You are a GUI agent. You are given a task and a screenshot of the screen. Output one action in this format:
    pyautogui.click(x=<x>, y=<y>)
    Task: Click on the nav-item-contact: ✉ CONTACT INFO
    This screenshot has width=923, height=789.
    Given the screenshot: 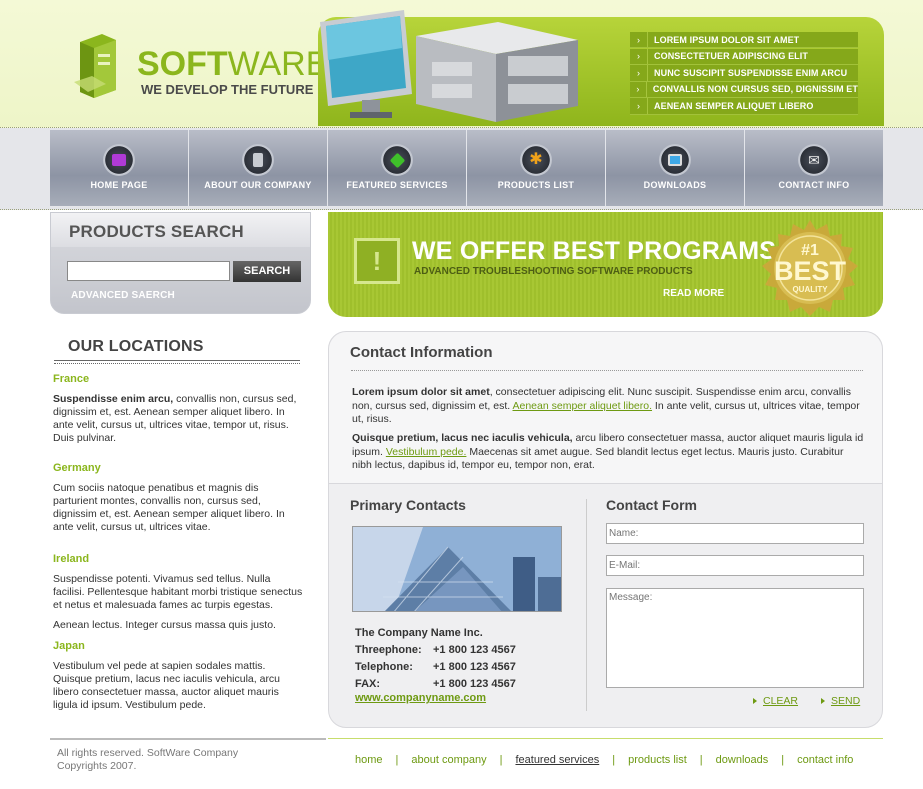 What is the action you would take?
    pyautogui.click(x=814, y=168)
    